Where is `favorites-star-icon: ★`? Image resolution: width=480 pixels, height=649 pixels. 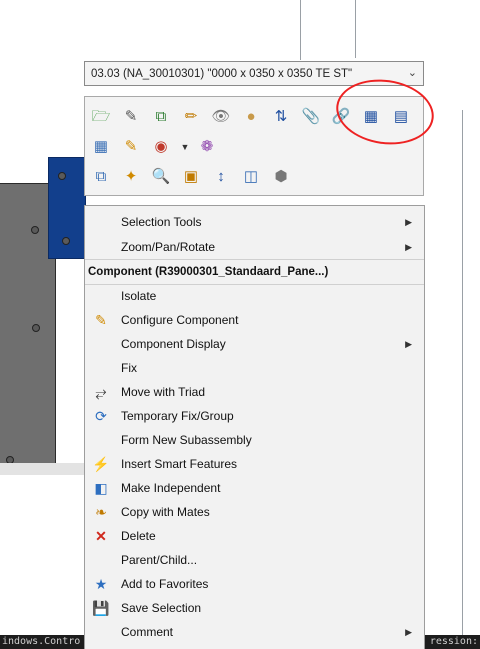
favorites-star-icon: ★ is located at coordinates (101, 584).